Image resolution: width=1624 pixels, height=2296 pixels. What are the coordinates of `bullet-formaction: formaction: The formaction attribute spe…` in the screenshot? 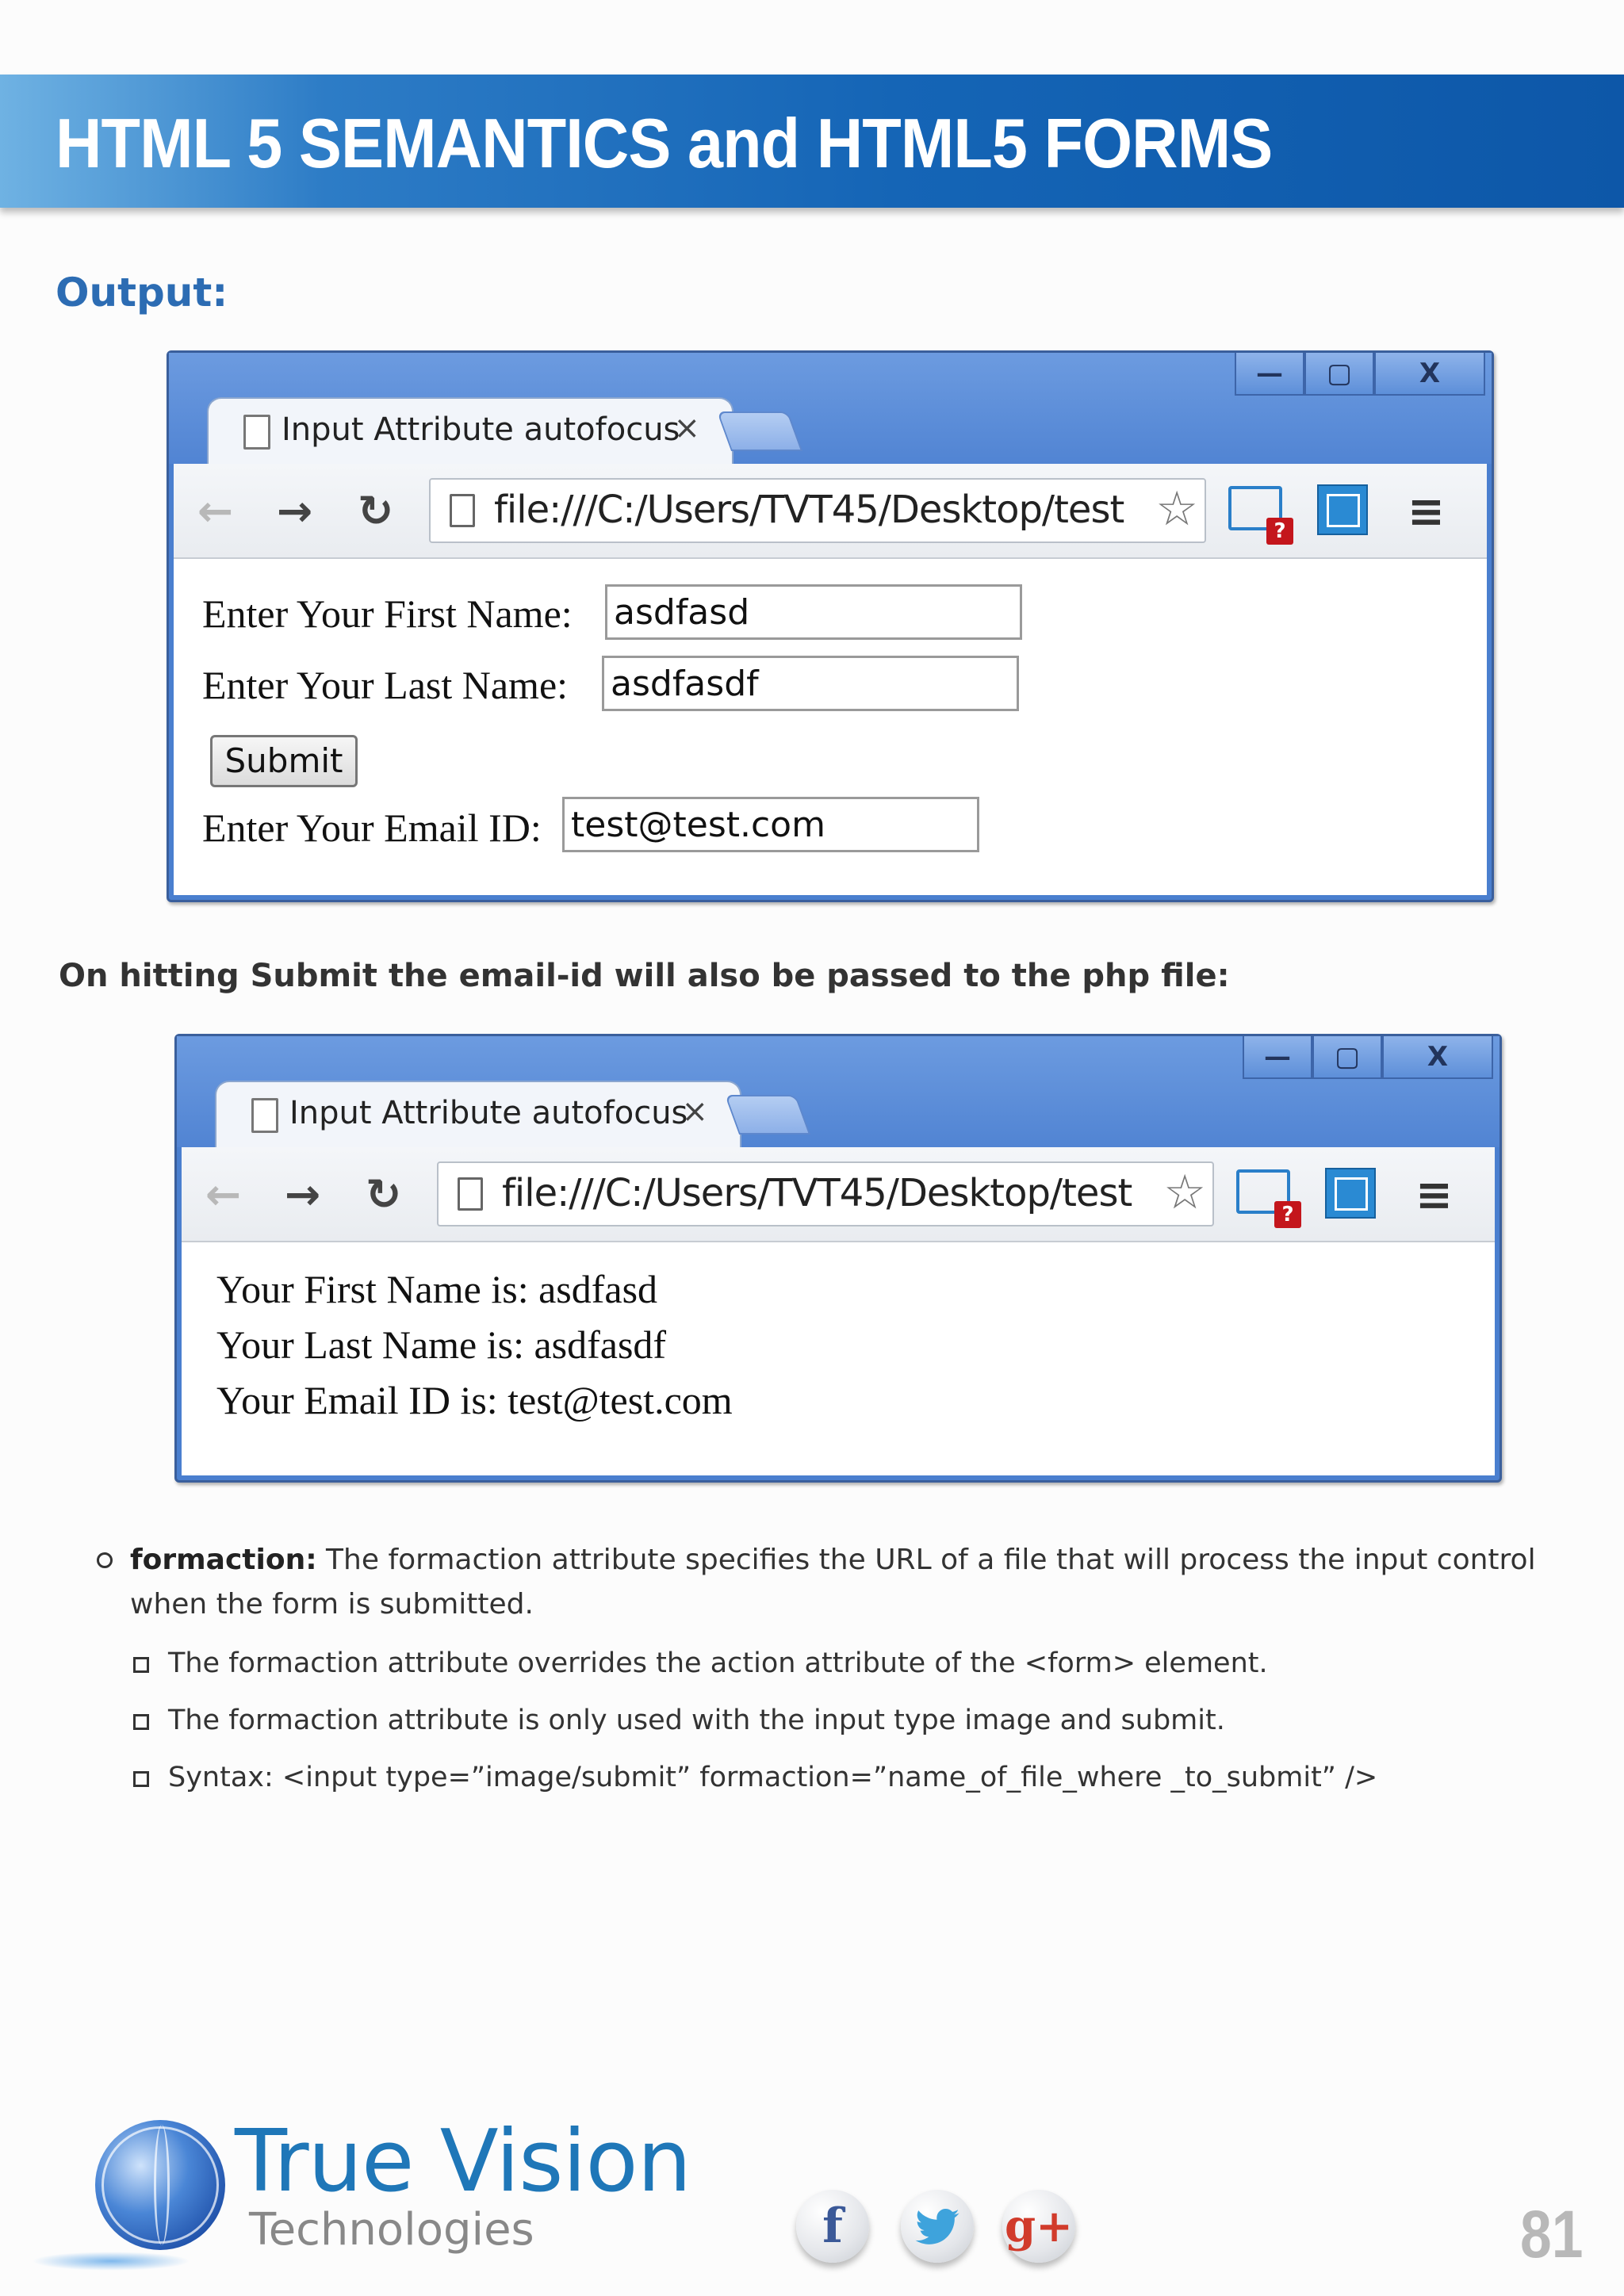 It's located at (841, 1582).